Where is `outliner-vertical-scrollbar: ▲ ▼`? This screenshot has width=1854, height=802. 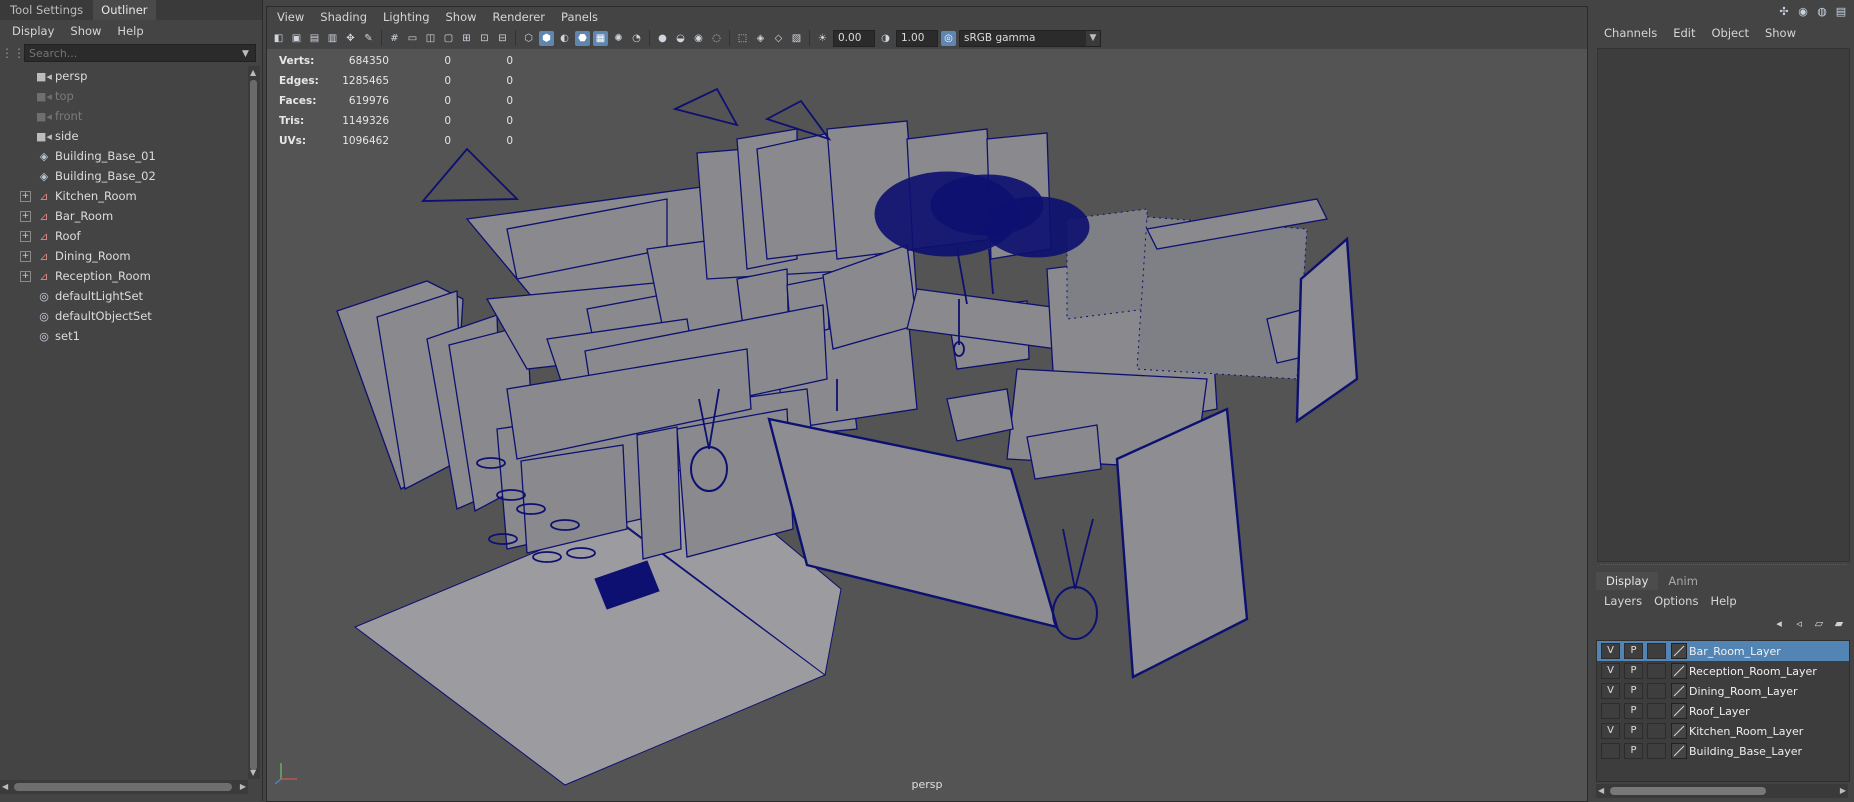 outliner-vertical-scrollbar: ▲ ▼ is located at coordinates (254, 422).